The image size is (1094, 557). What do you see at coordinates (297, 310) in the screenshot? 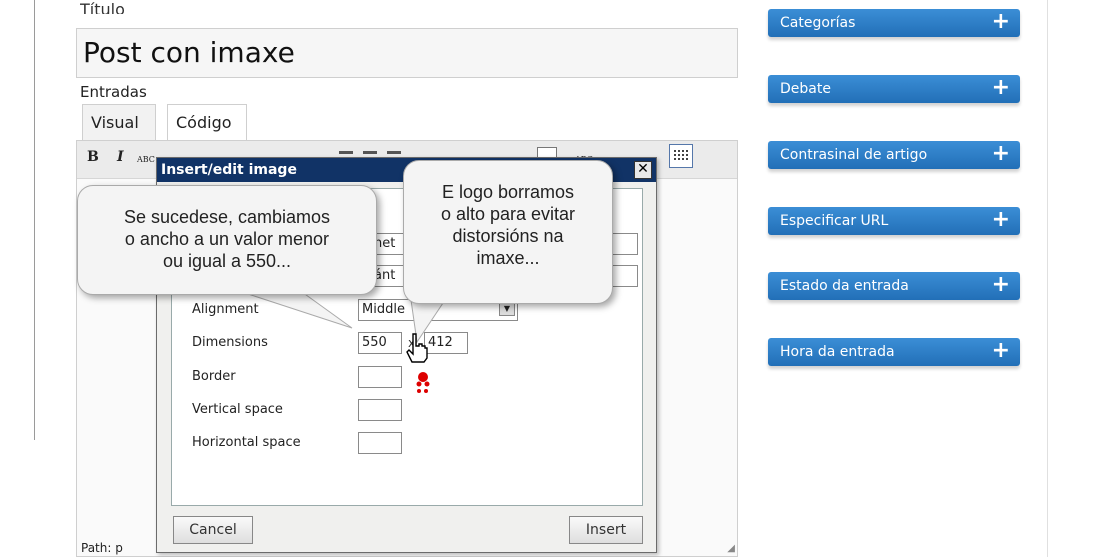
I see `left-callout-tail` at bounding box center [297, 310].